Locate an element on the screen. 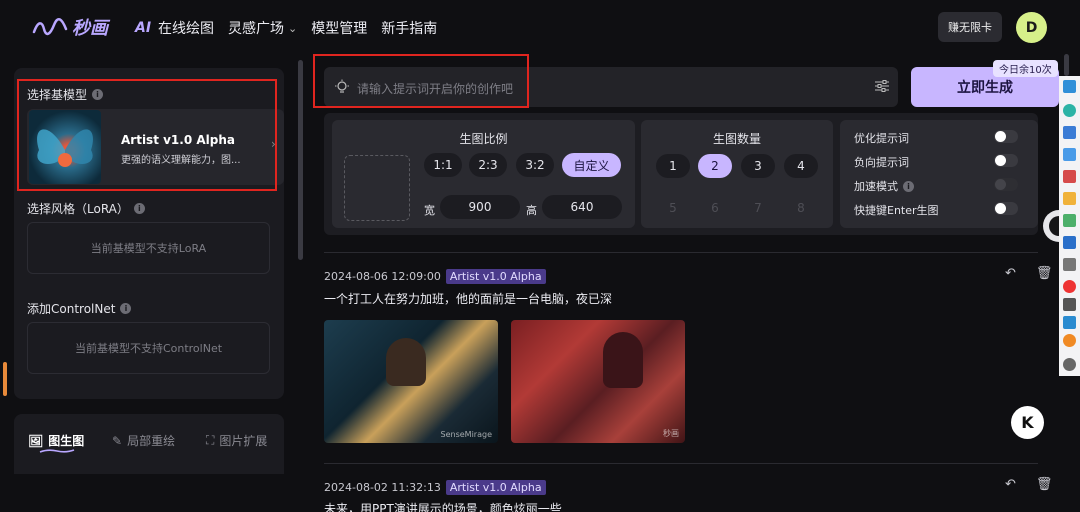 The height and width of the screenshot is (512, 1080). settings-icon is located at coordinates (1069, 304).